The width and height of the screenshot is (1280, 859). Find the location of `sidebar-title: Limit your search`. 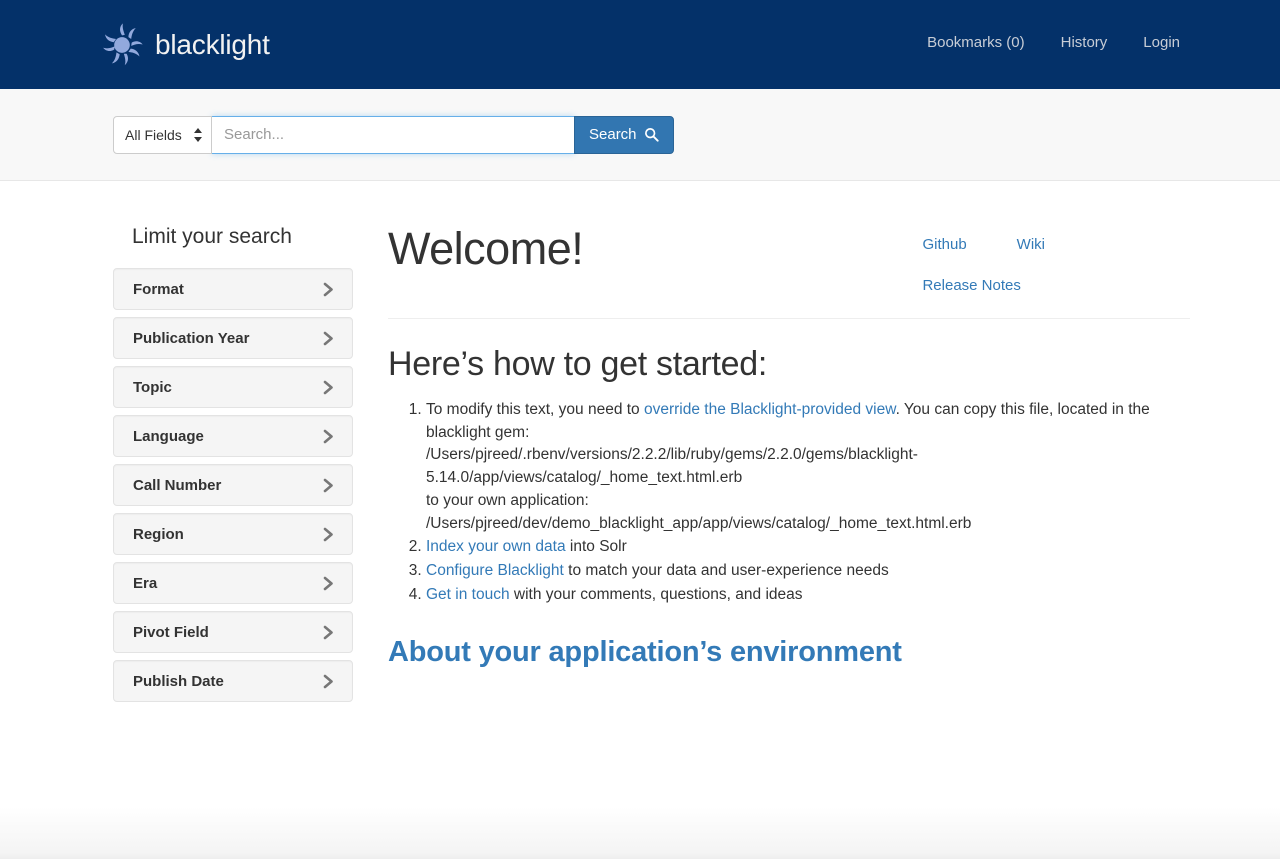

sidebar-title: Limit your search is located at coordinates (212, 236).